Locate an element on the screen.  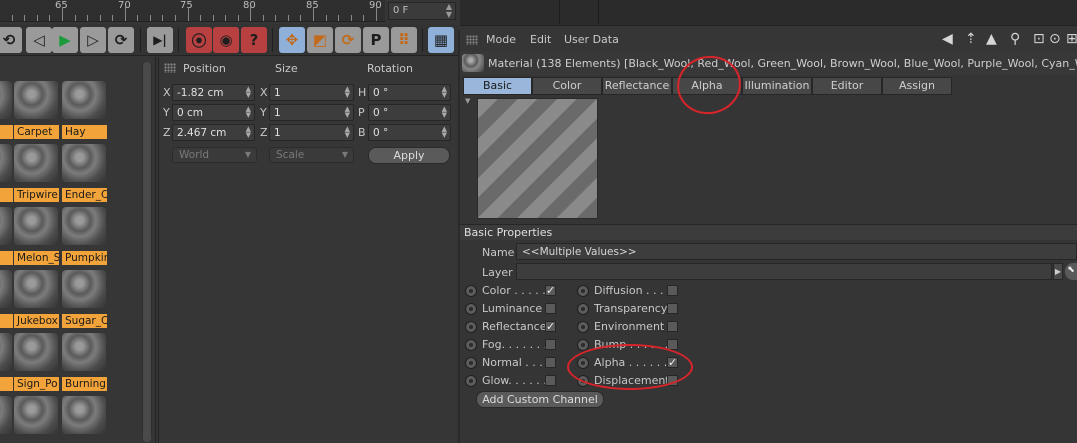
back-arrow-icon: ◀ is located at coordinates (947, 39).